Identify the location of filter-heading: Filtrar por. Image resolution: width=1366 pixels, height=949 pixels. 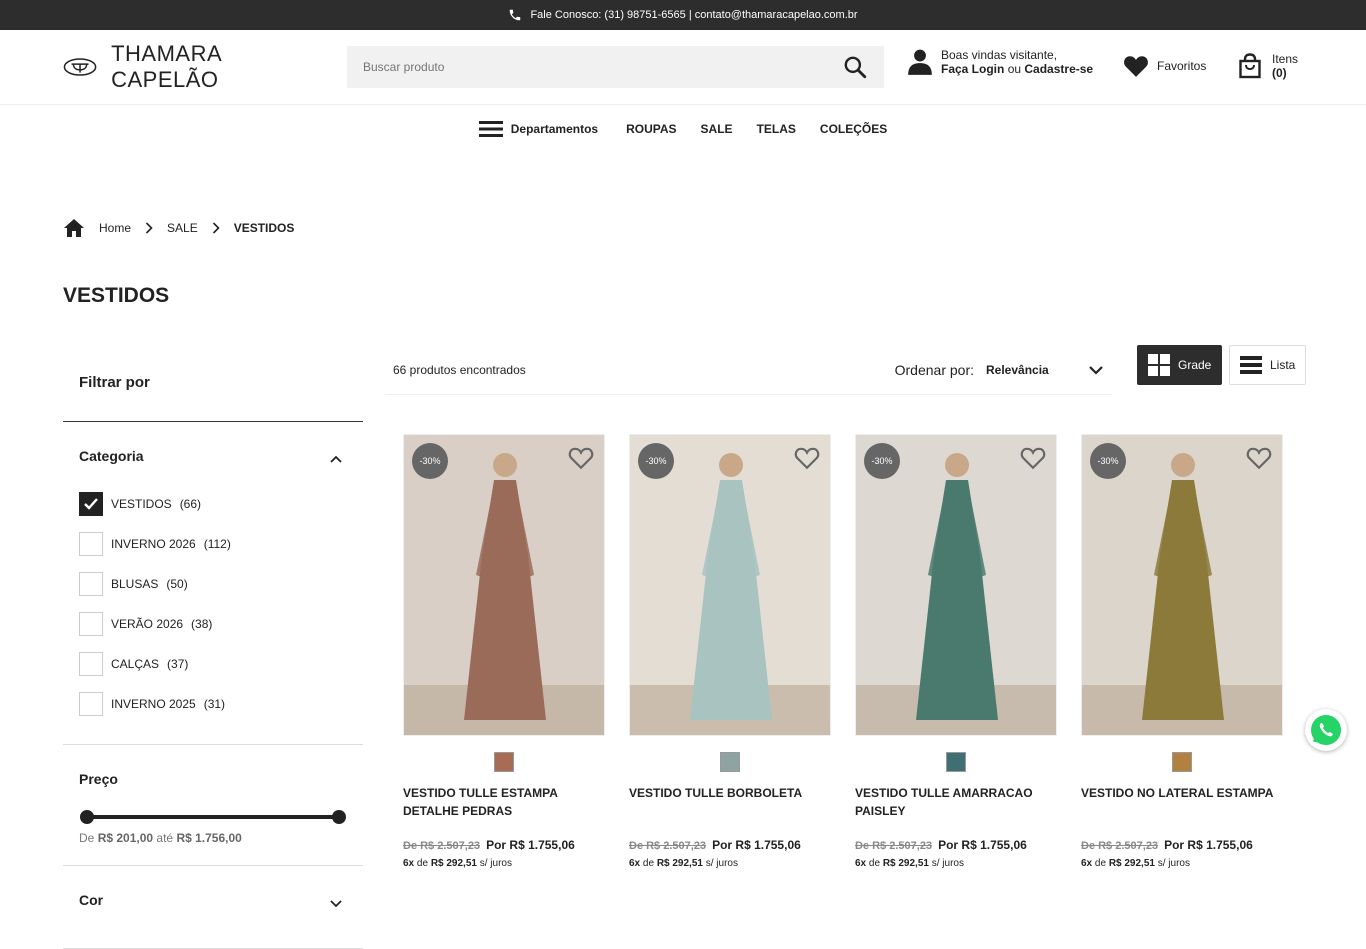
(213, 386).